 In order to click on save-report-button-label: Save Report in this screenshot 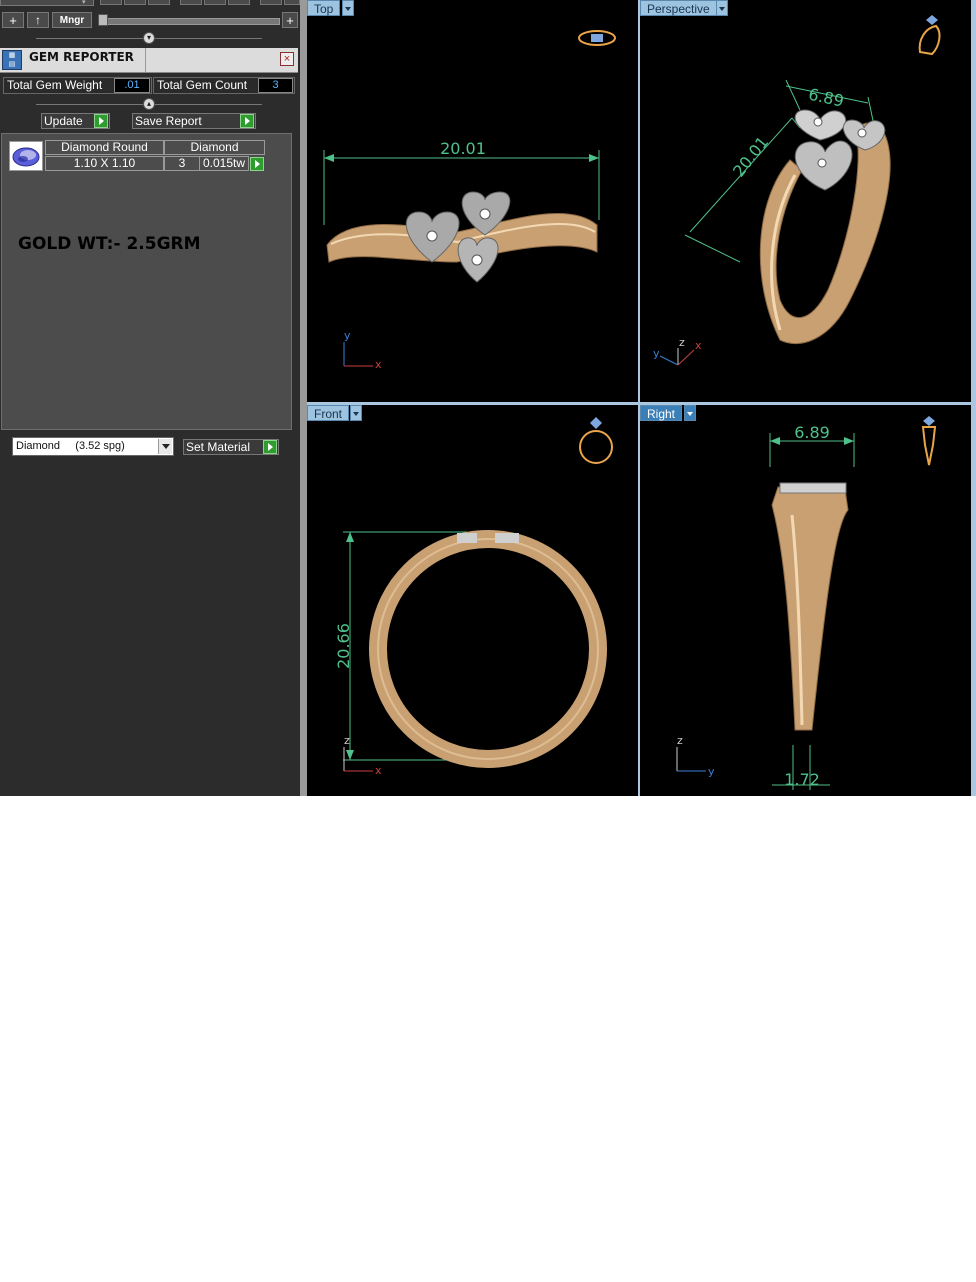, I will do `click(168, 121)`.